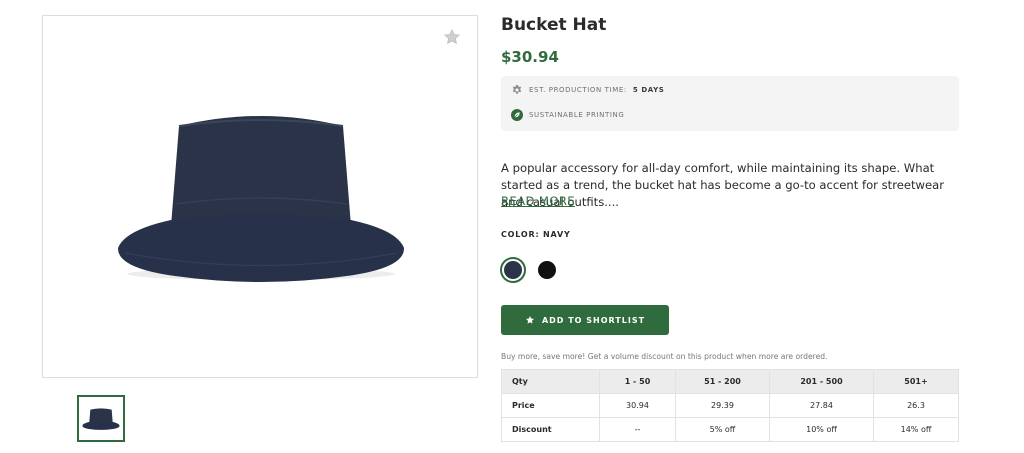 The image size is (1024, 453). Describe the element at coordinates (916, 405) in the screenshot. I see `table-cell: 26.3` at that location.